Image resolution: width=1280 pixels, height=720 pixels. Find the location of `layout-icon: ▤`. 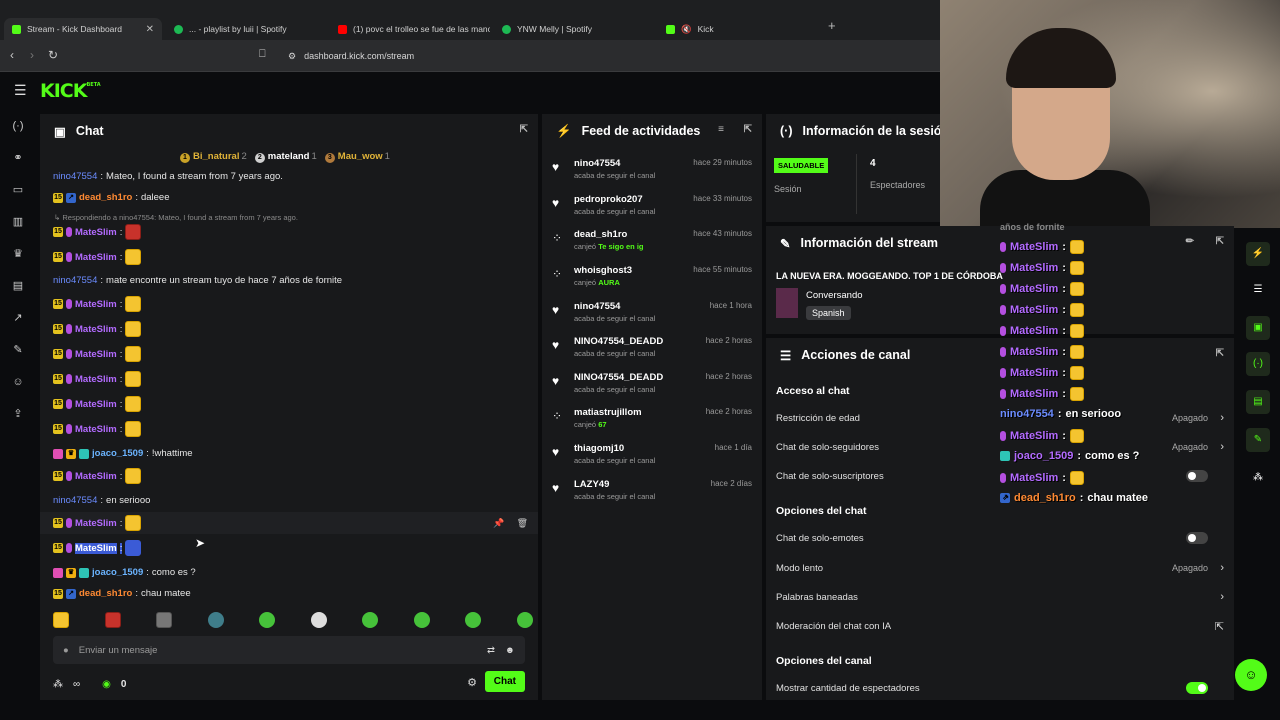

layout-icon: ▤ is located at coordinates (18, 286).